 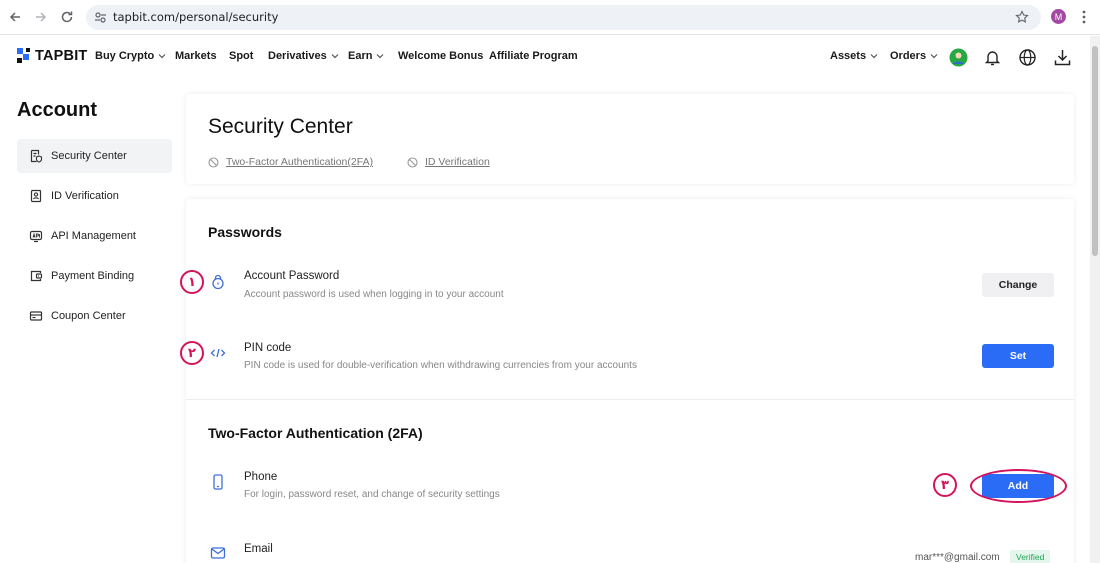 What do you see at coordinates (94, 236) in the screenshot?
I see `sidebar-item-api-management: API Management` at bounding box center [94, 236].